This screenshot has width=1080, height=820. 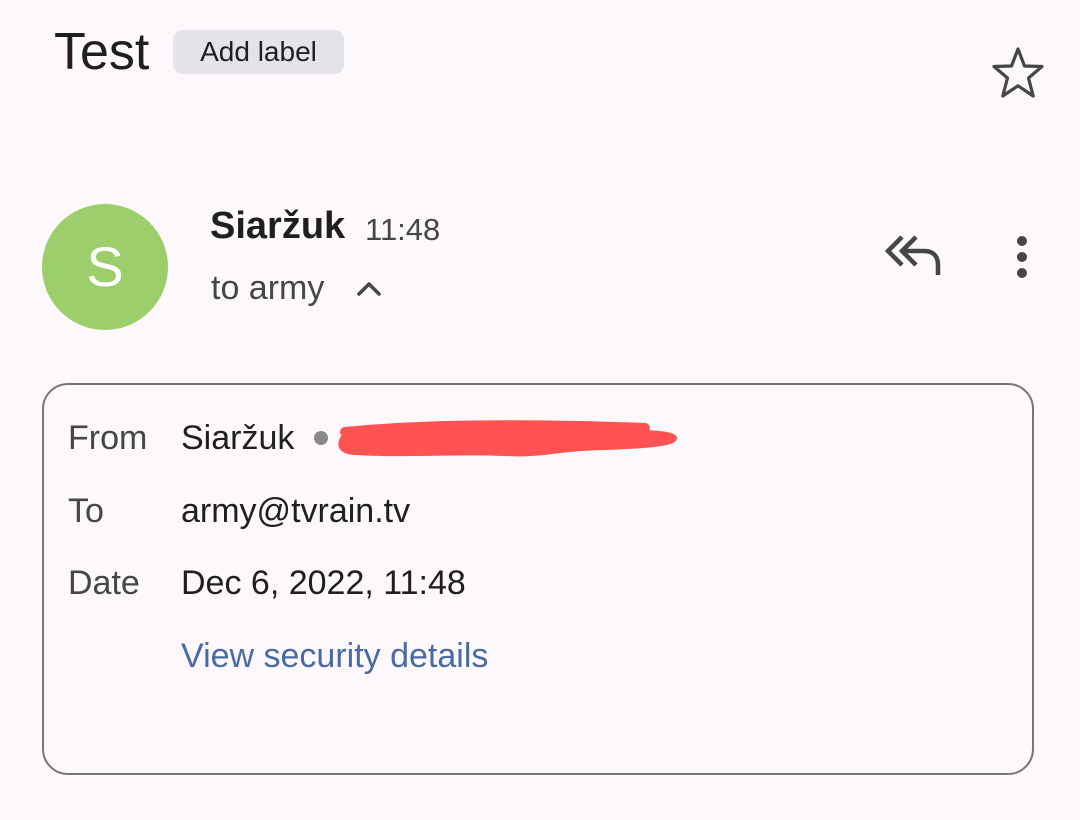 What do you see at coordinates (238, 438) in the screenshot?
I see `from-value: Siaržuk` at bounding box center [238, 438].